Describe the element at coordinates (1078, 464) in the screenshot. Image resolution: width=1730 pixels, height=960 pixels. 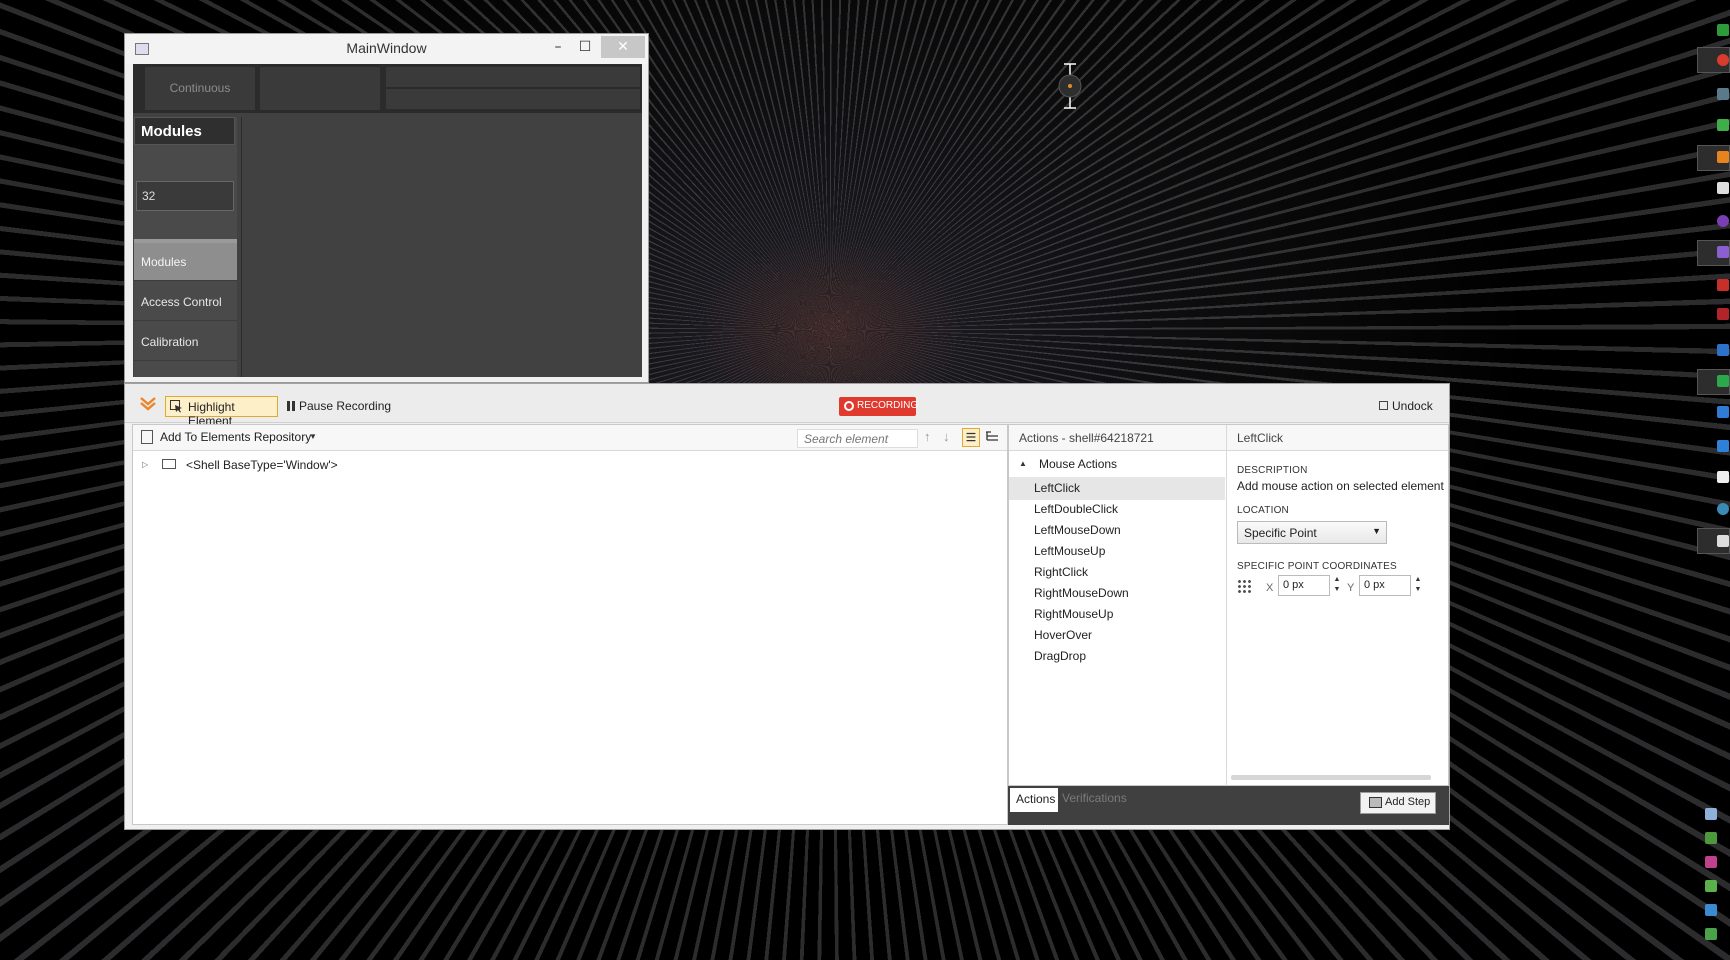
I see `group-label: Mouse Actions` at that location.